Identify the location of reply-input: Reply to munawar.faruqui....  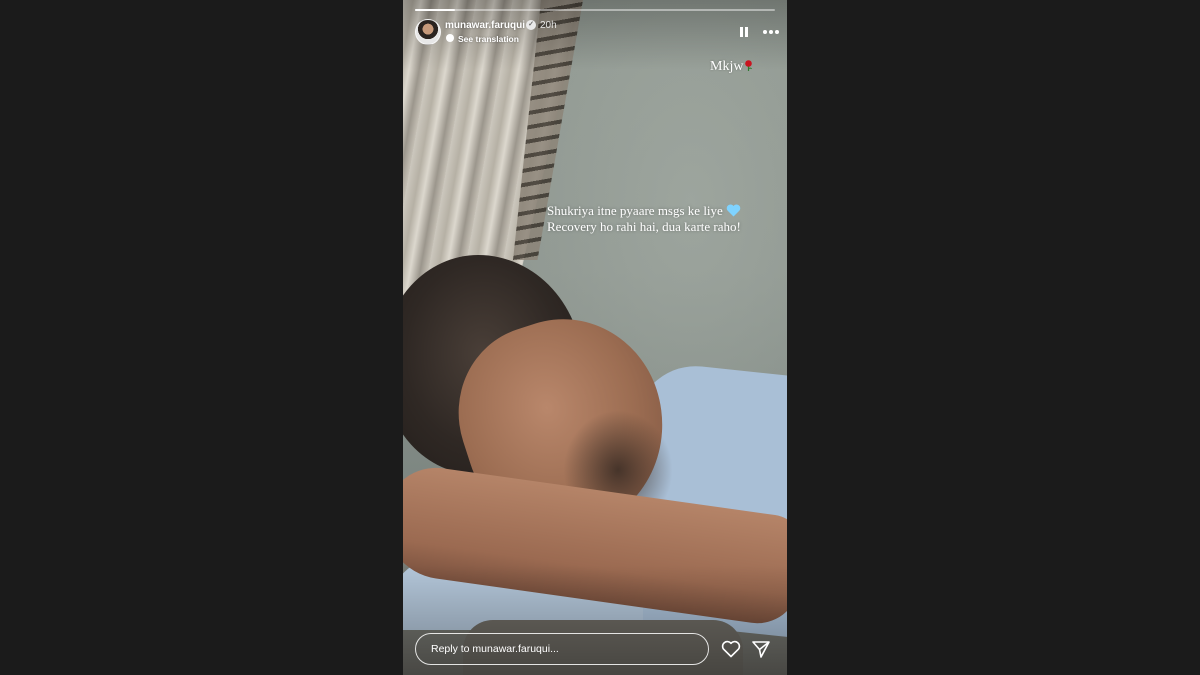
(562, 649).